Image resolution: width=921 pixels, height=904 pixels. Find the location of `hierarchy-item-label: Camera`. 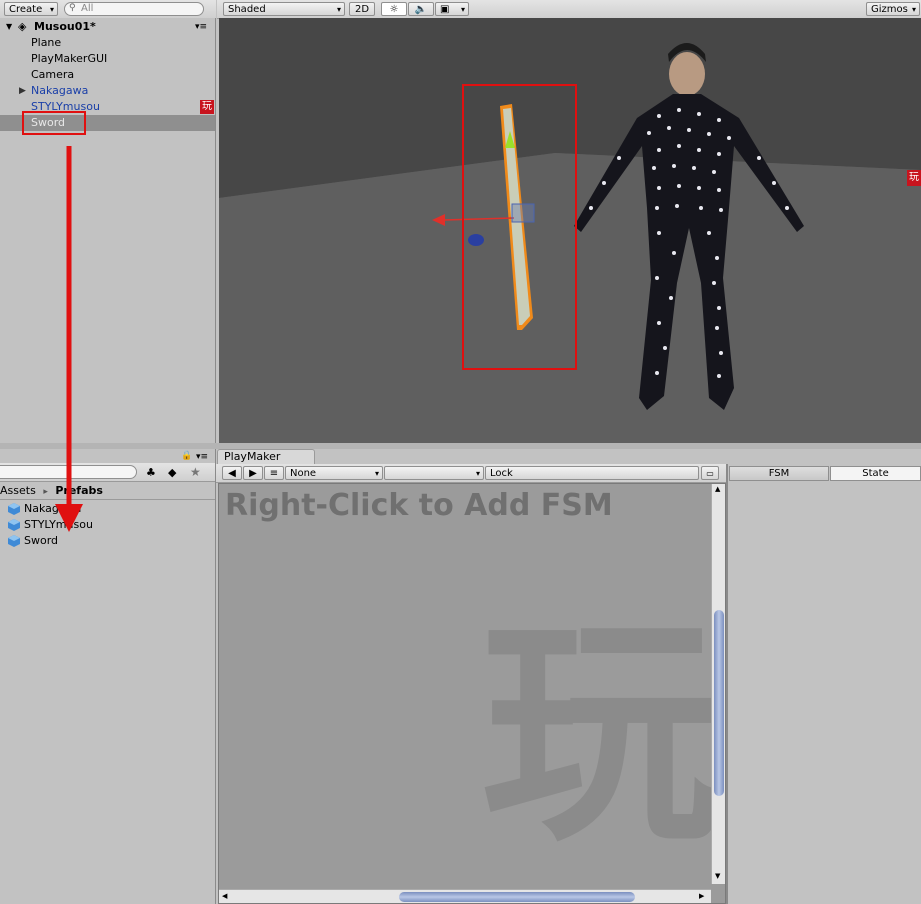

hierarchy-item-label: Camera is located at coordinates (53, 74).